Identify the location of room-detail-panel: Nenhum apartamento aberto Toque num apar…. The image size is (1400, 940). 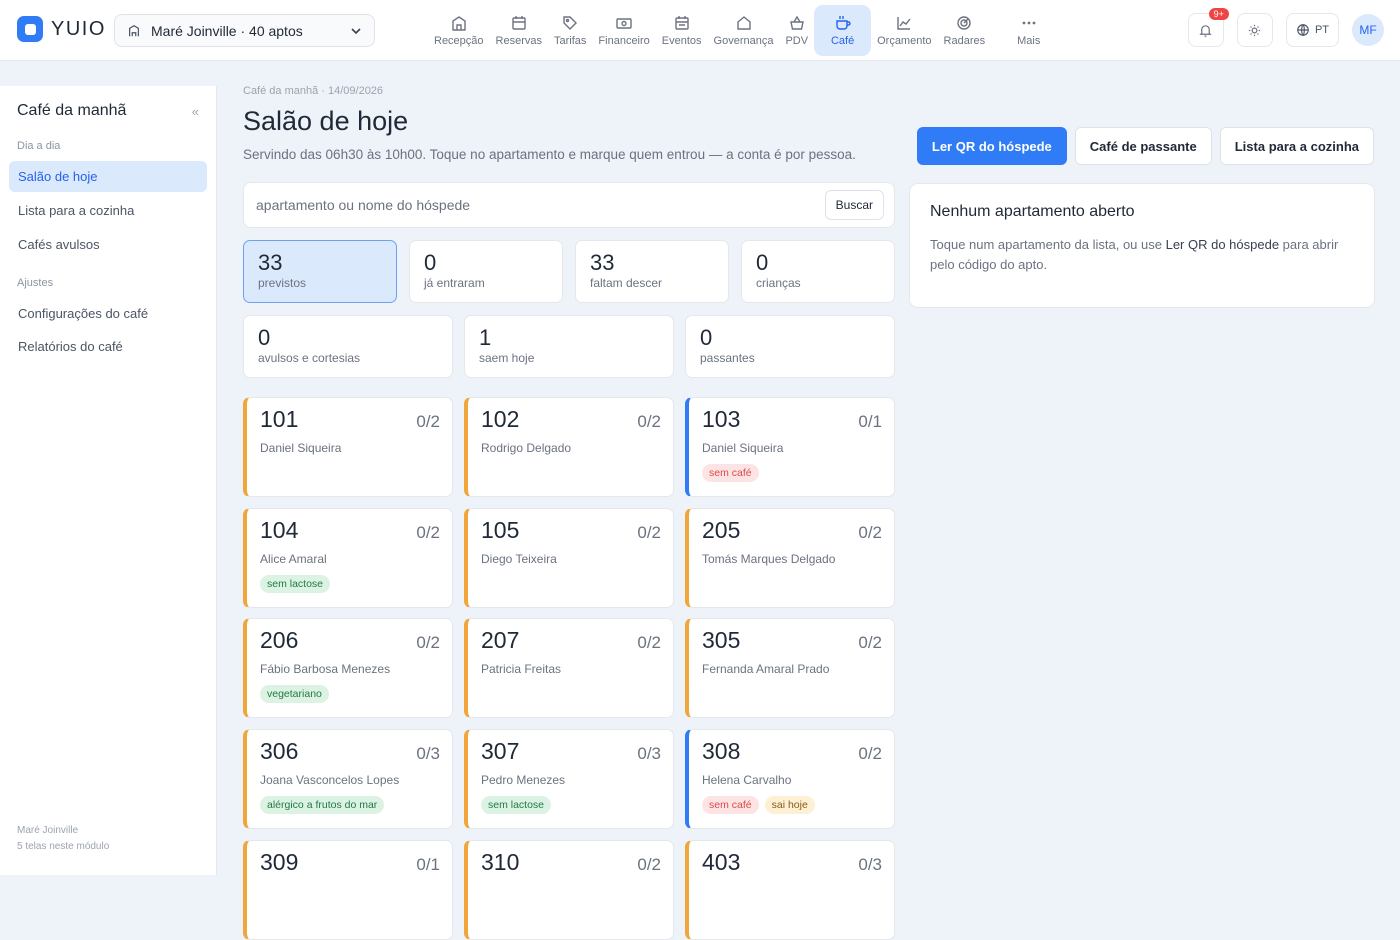
(1142, 245).